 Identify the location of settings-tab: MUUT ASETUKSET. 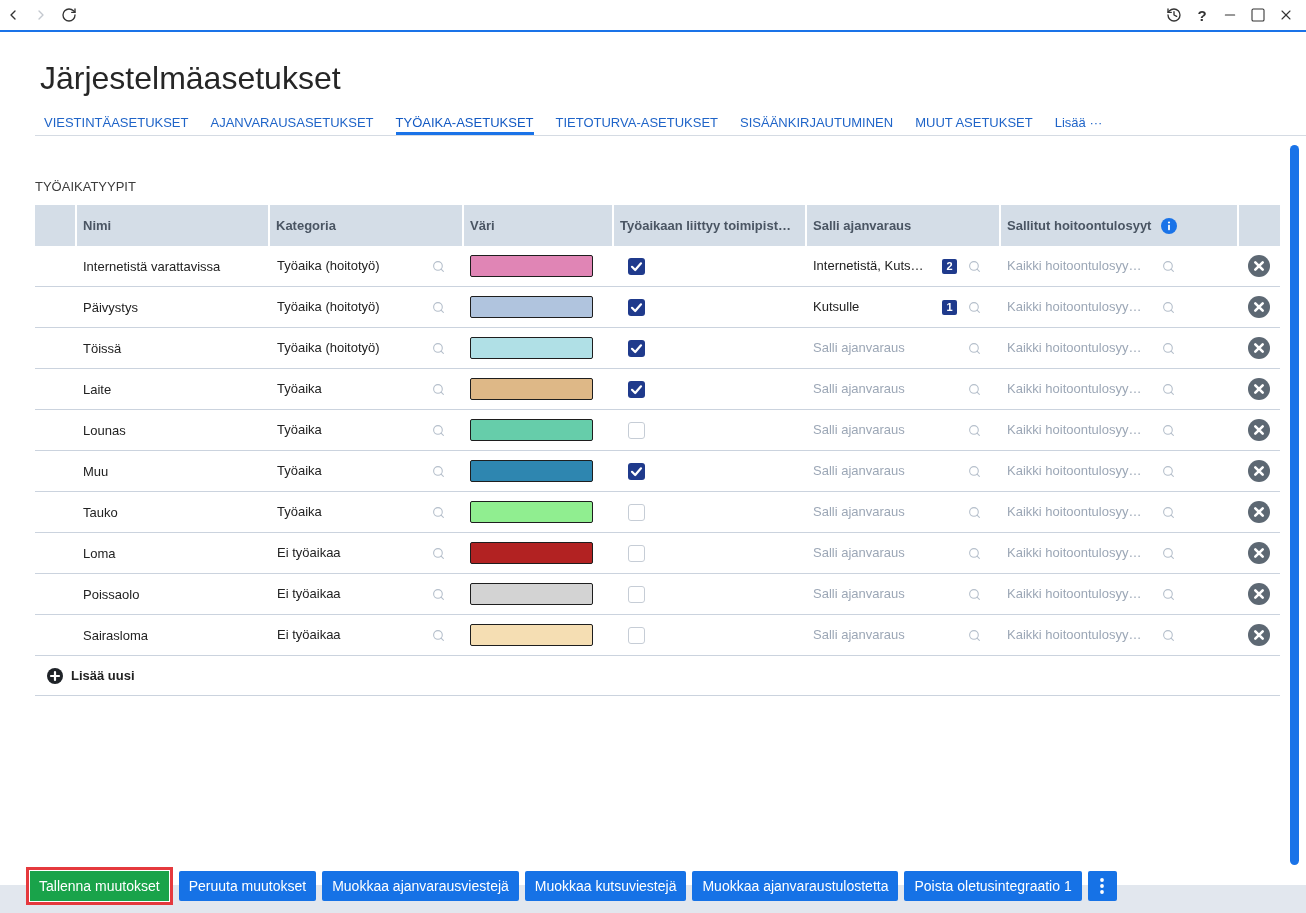
(974, 122).